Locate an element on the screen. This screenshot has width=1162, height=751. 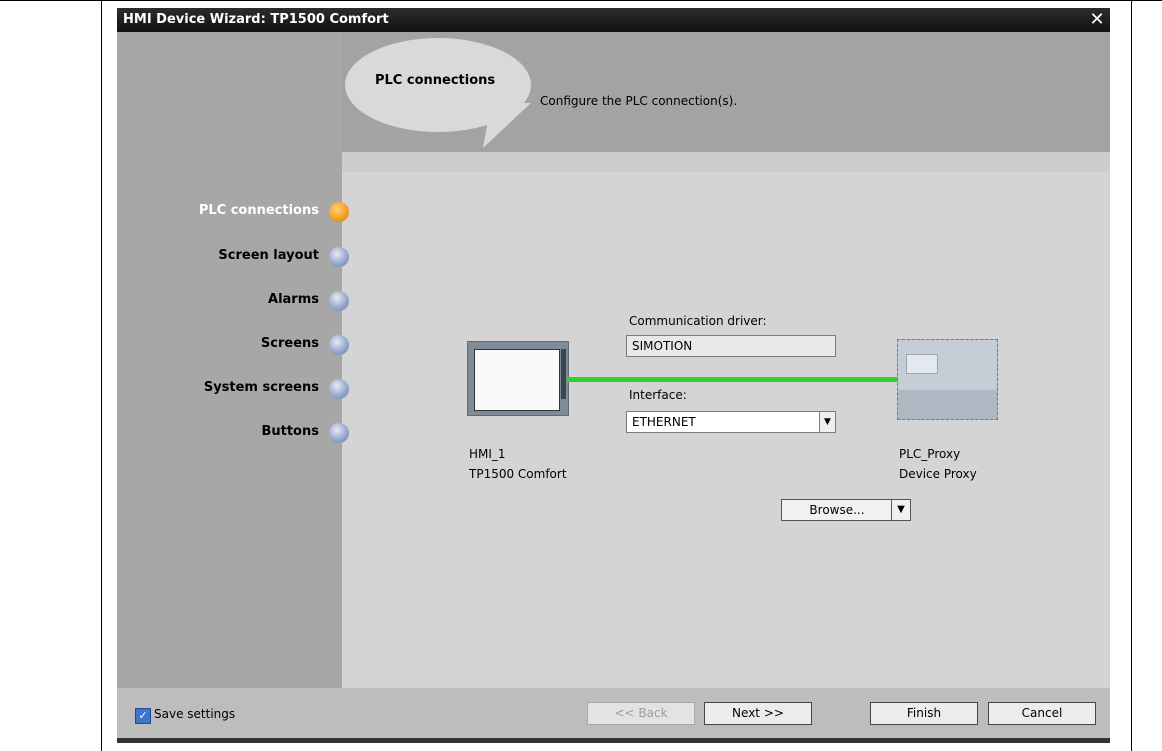
table-border-right is located at coordinates (1131, 375).